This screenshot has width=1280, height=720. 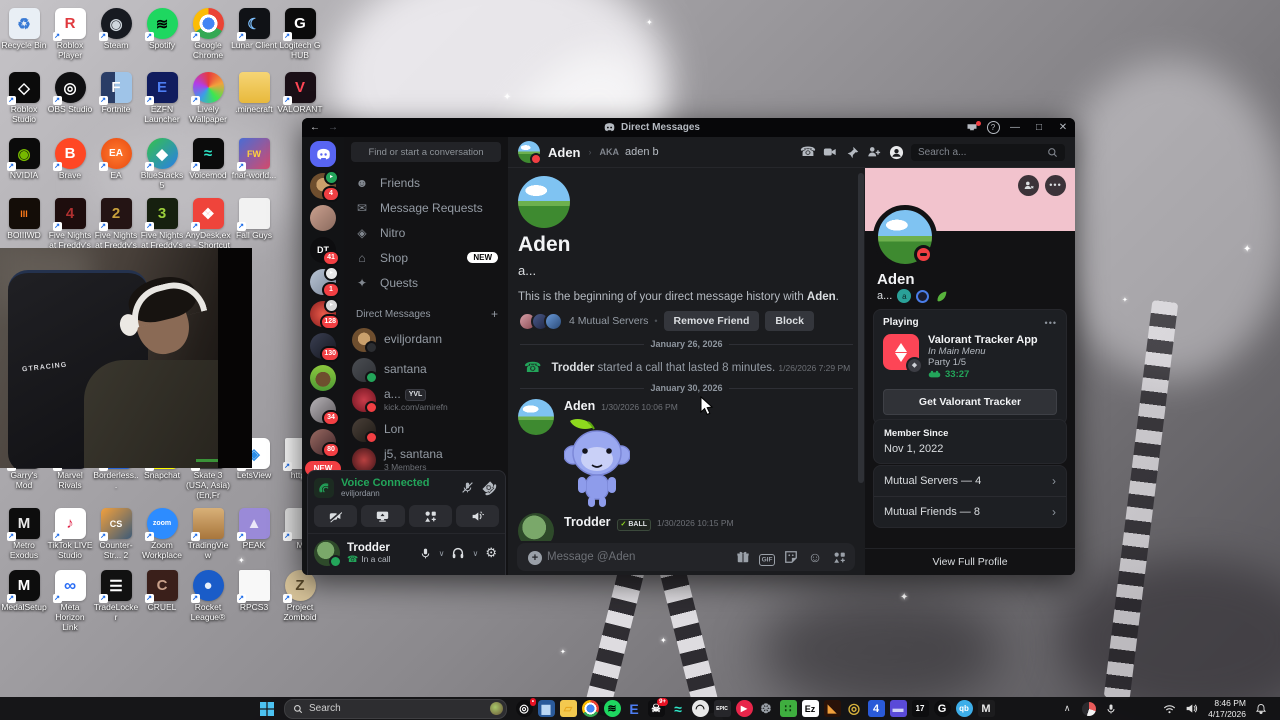 I want to click on taskbar-clock: 8:46 PM 4/17/2026, so click(x=1227, y=708).